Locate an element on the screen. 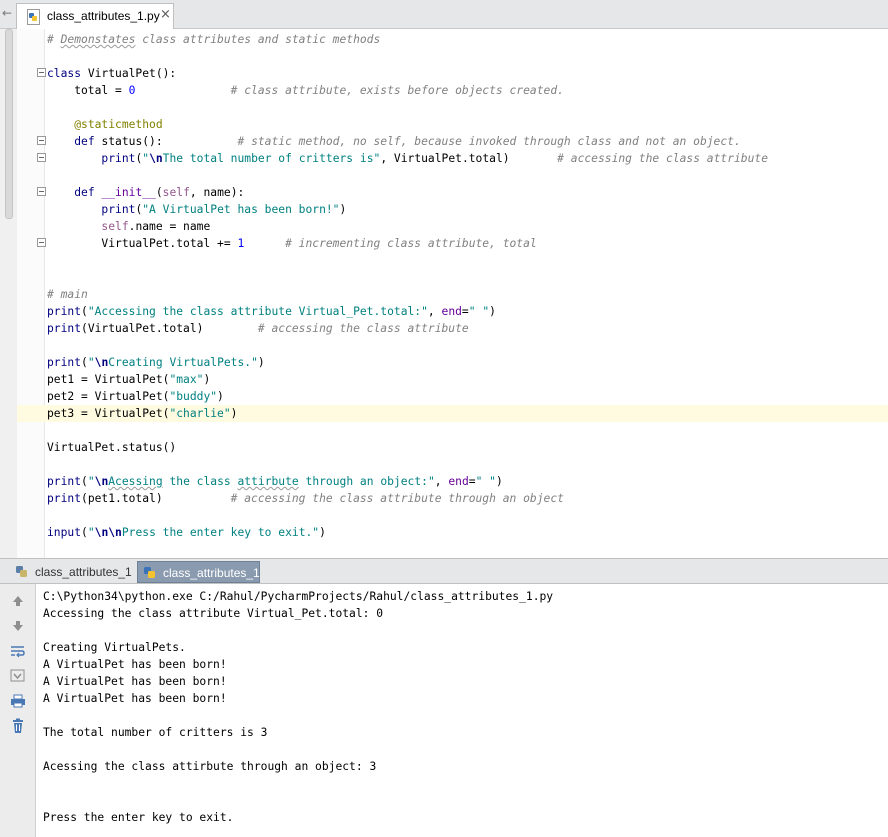 This screenshot has width=888, height=837. console-line: The total number of critters is 3 is located at coordinates (155, 732).